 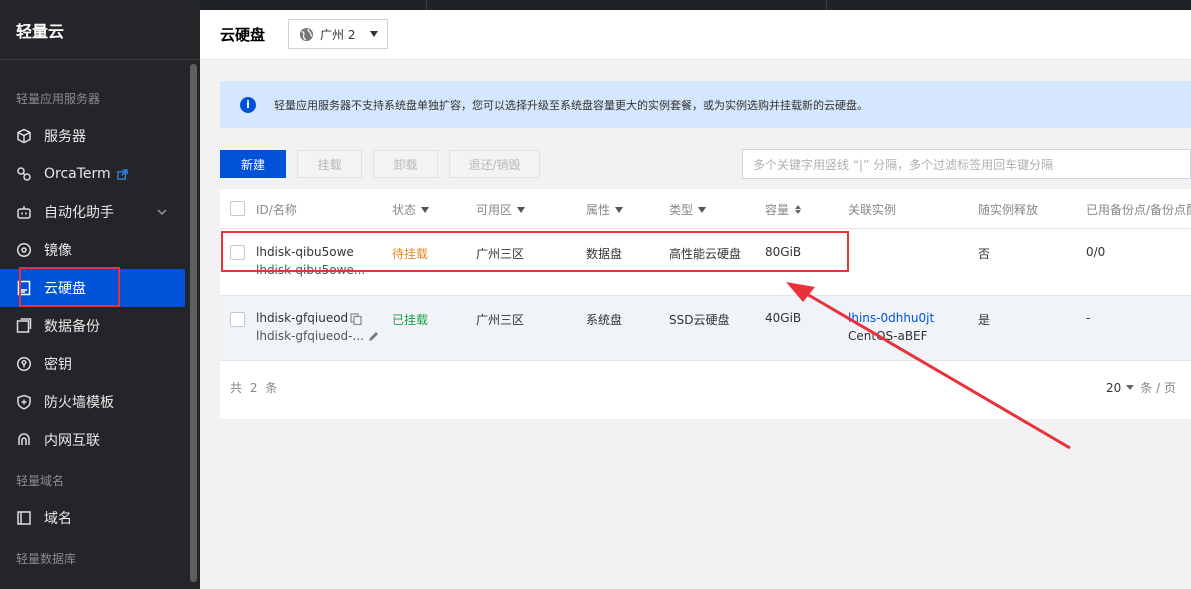 What do you see at coordinates (500, 320) in the screenshot?
I see `zone-value: 广州三区` at bounding box center [500, 320].